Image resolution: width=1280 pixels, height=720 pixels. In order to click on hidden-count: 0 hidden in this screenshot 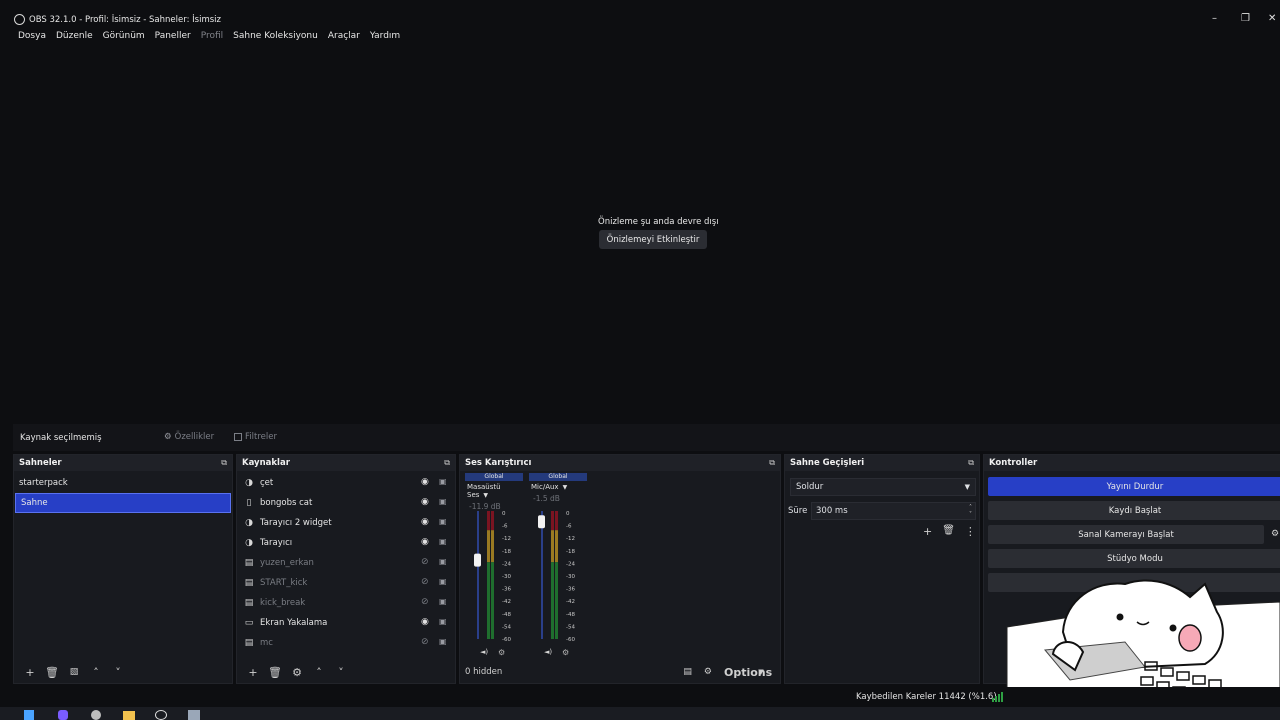, I will do `click(483, 672)`.